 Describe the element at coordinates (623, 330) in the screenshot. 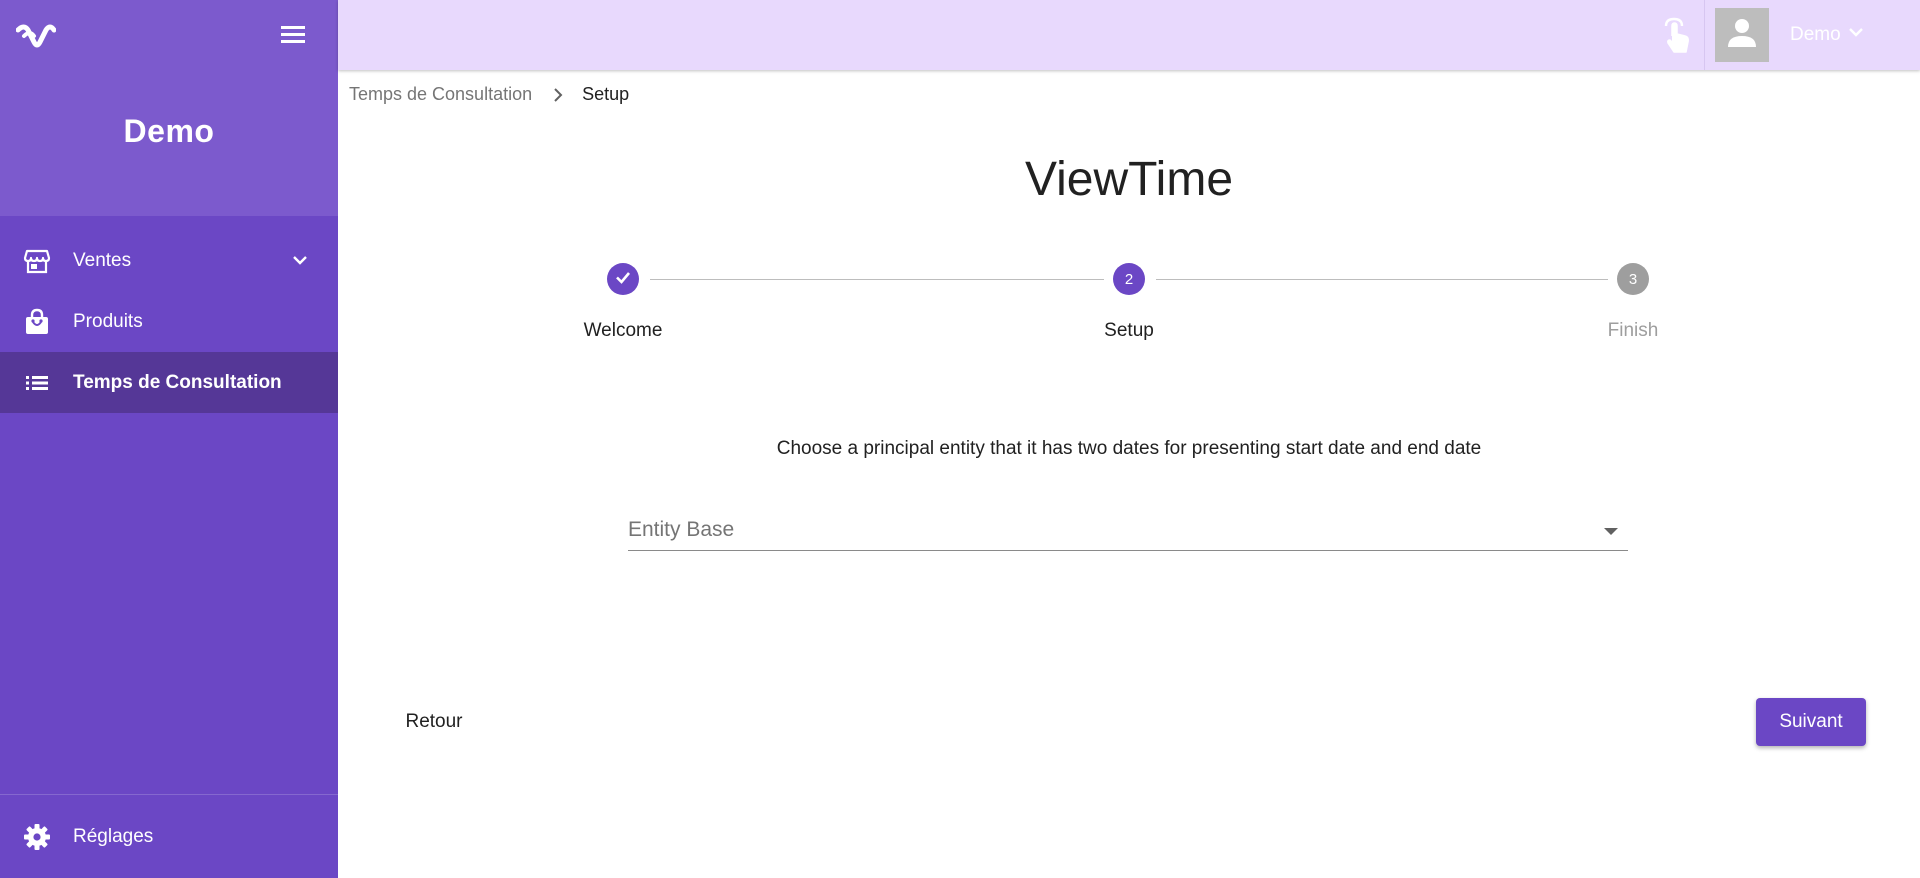

I see `step-1-label: Welcome` at that location.